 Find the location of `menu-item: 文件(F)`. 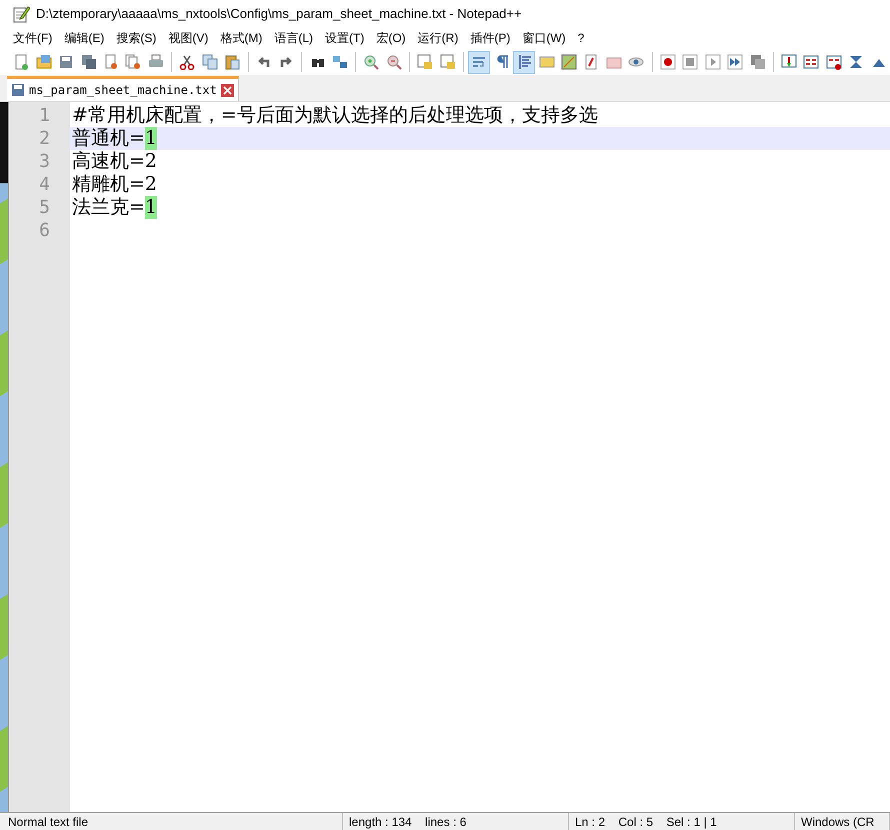

menu-item: 文件(F) is located at coordinates (32, 38).